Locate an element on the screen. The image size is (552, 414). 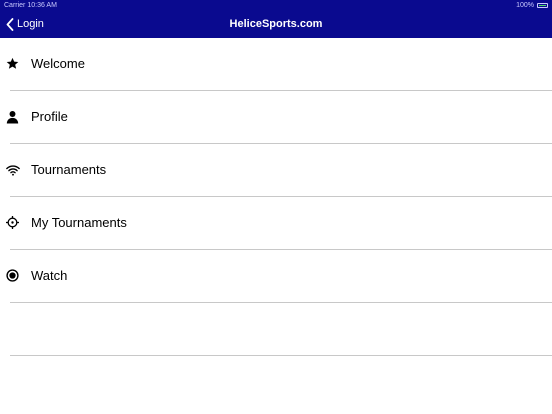
menu-item-tournaments: Tournaments is located at coordinates (276, 170).